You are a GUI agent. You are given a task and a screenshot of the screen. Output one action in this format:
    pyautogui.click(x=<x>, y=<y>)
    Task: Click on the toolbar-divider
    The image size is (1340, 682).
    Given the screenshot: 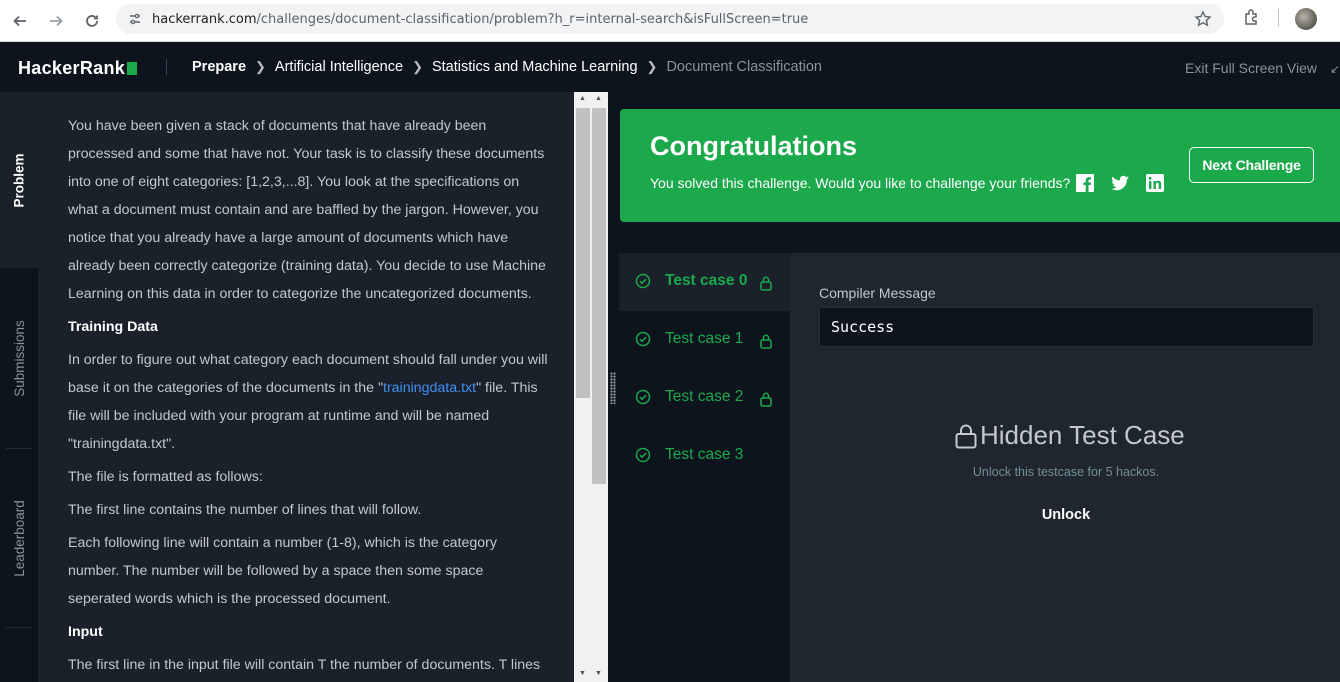 What is the action you would take?
    pyautogui.click(x=1278, y=18)
    